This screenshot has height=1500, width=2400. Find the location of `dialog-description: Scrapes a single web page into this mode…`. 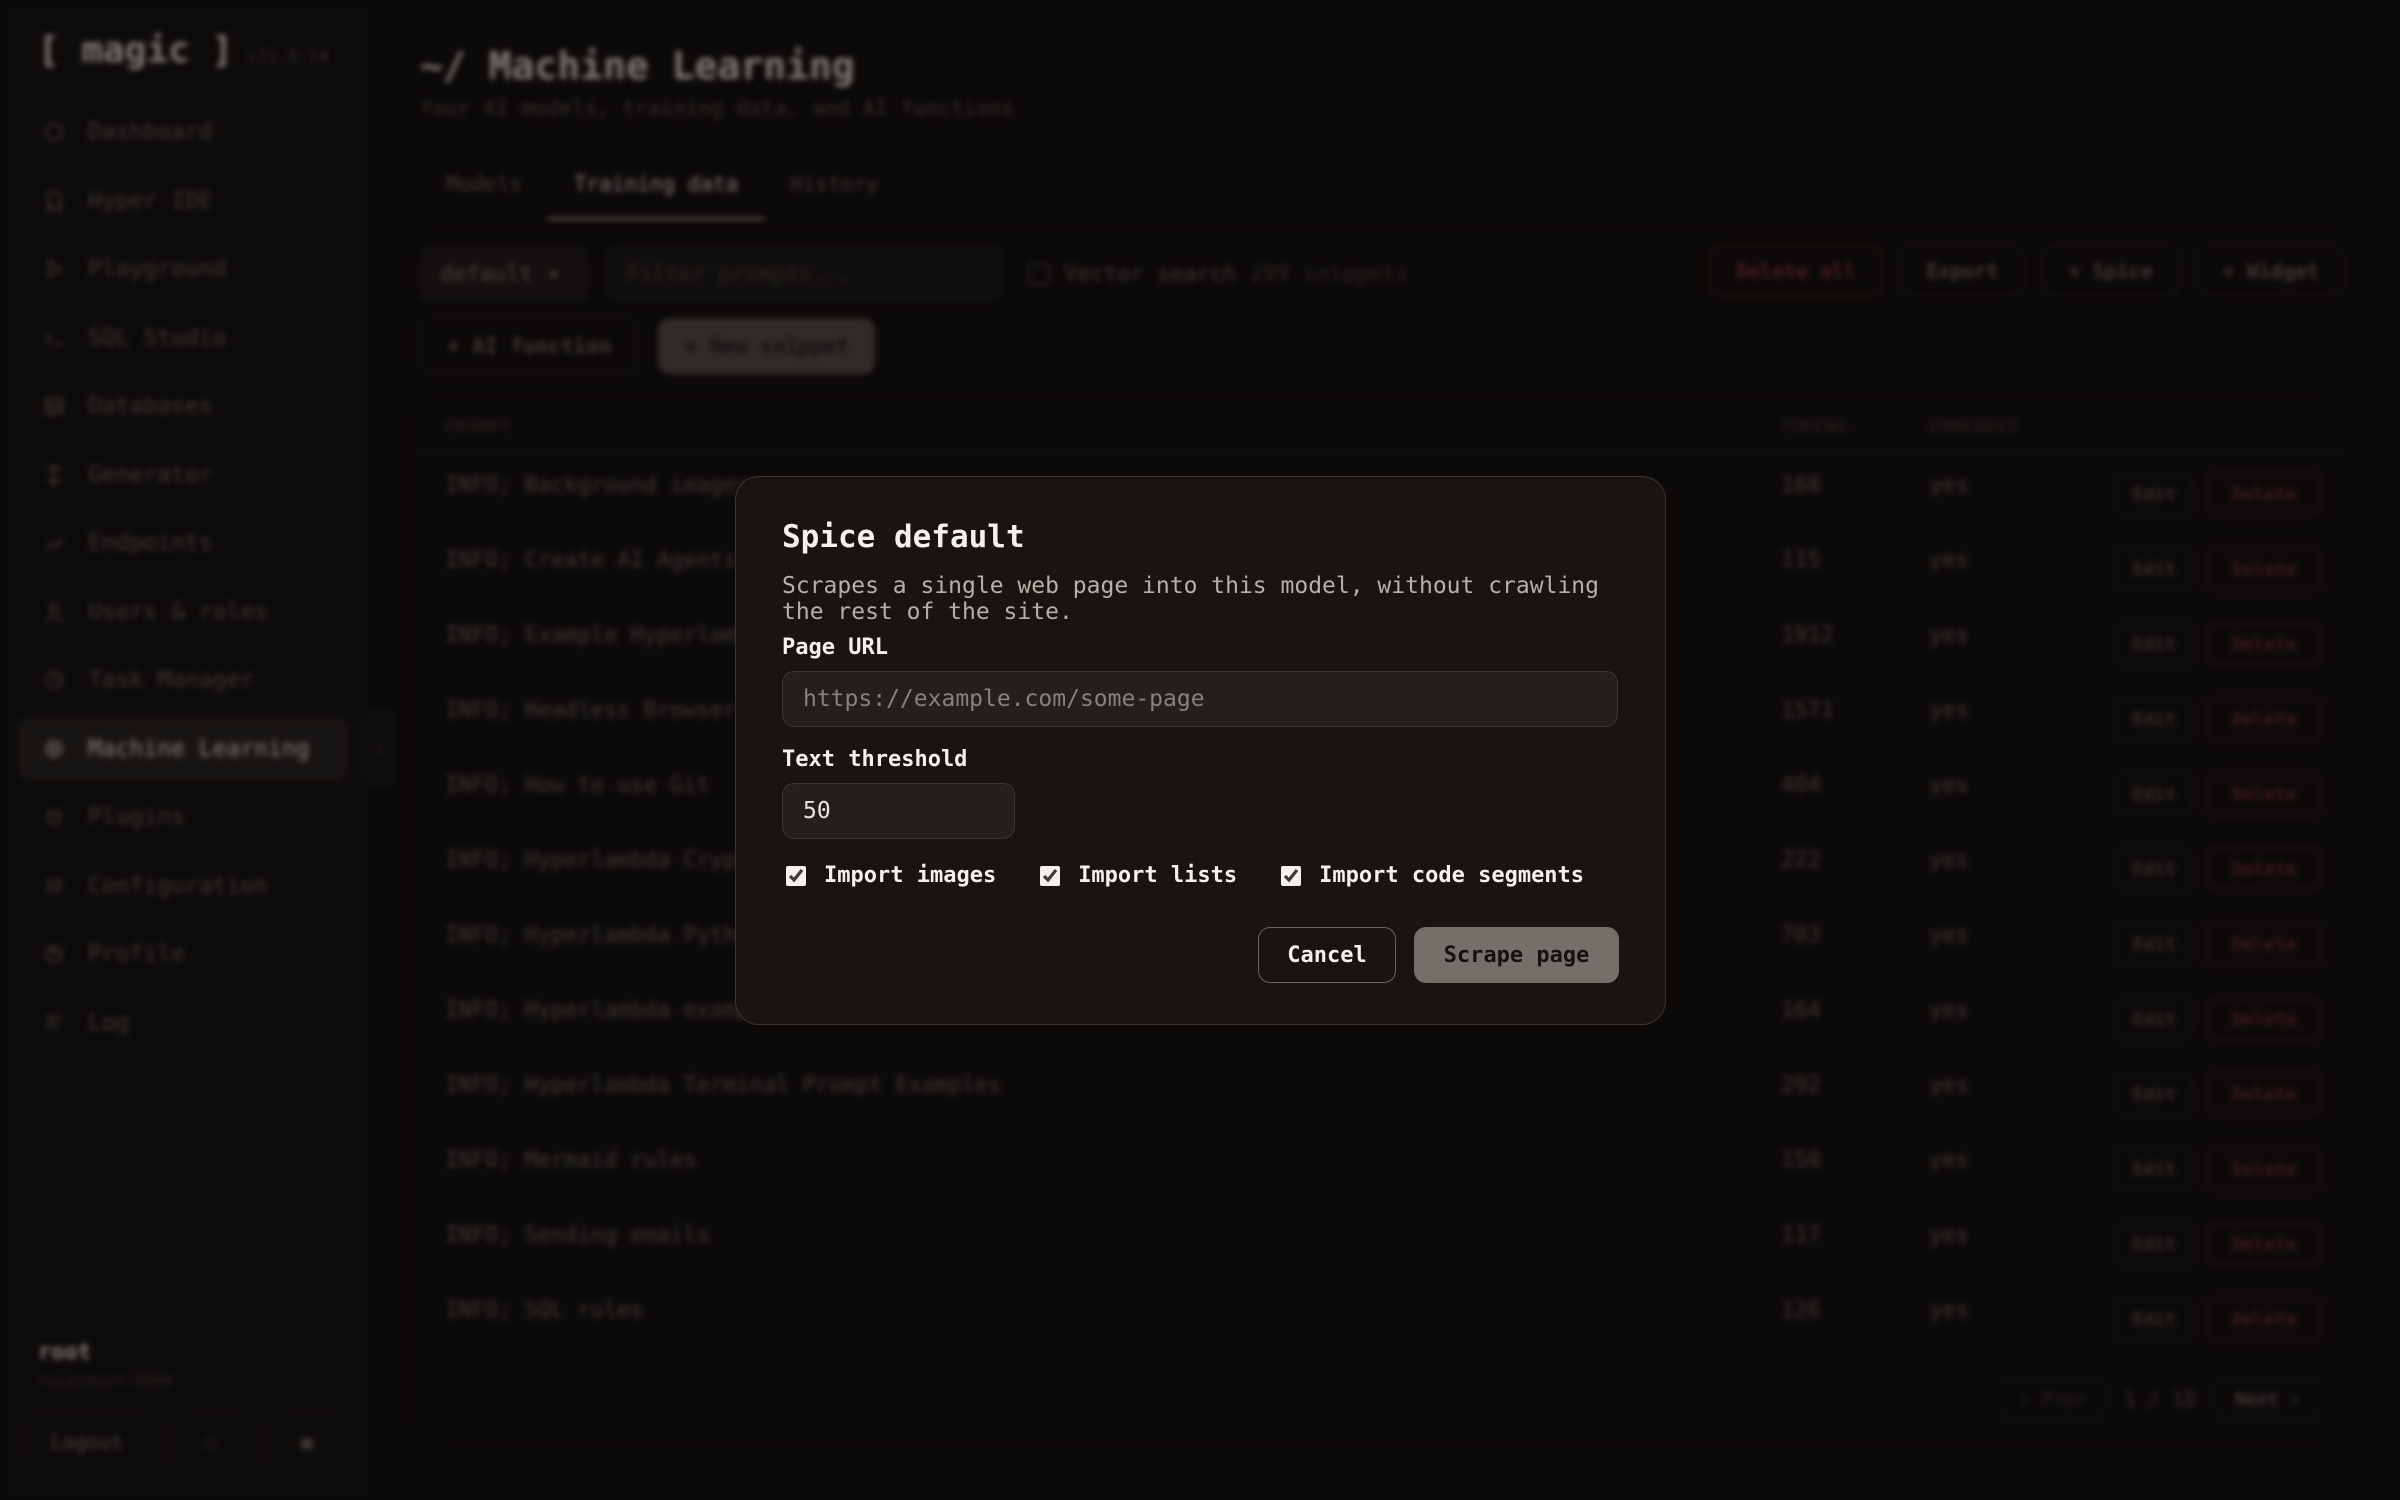

dialog-description: Scrapes a single web page into this mode… is located at coordinates (1190, 599).